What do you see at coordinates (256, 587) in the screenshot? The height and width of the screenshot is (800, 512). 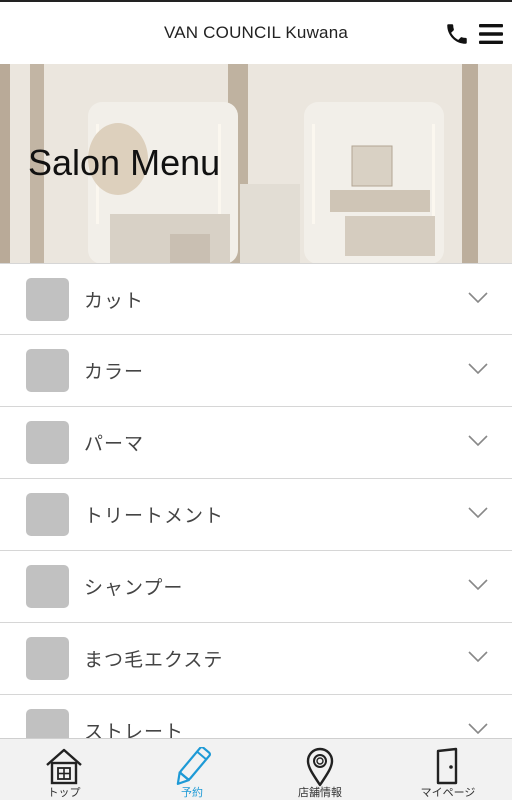 I see `menu-item-shampoo: シャンプー` at bounding box center [256, 587].